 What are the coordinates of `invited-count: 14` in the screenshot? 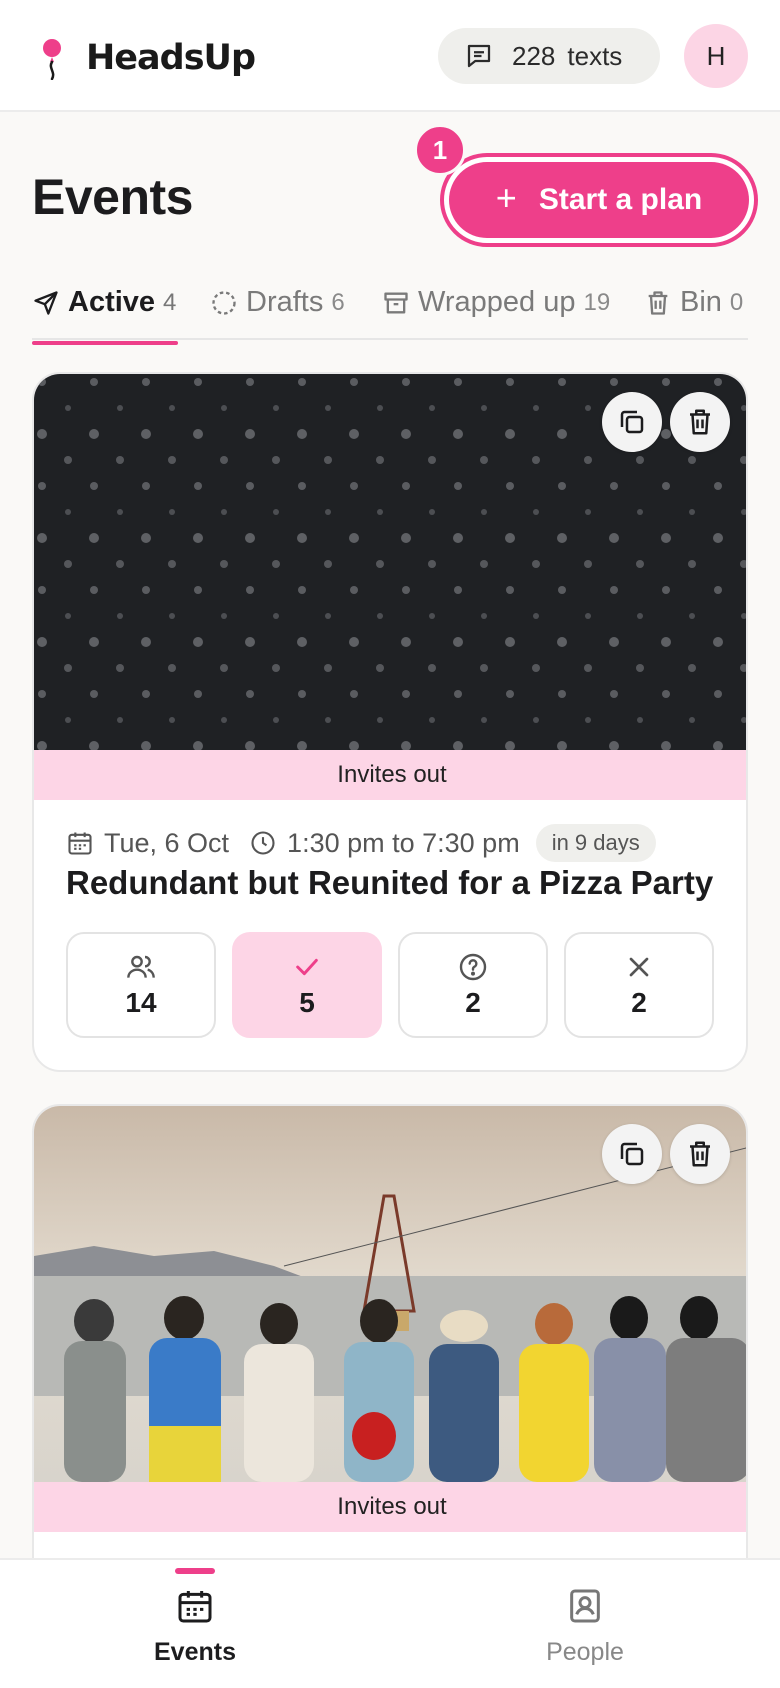 It's located at (141, 1002).